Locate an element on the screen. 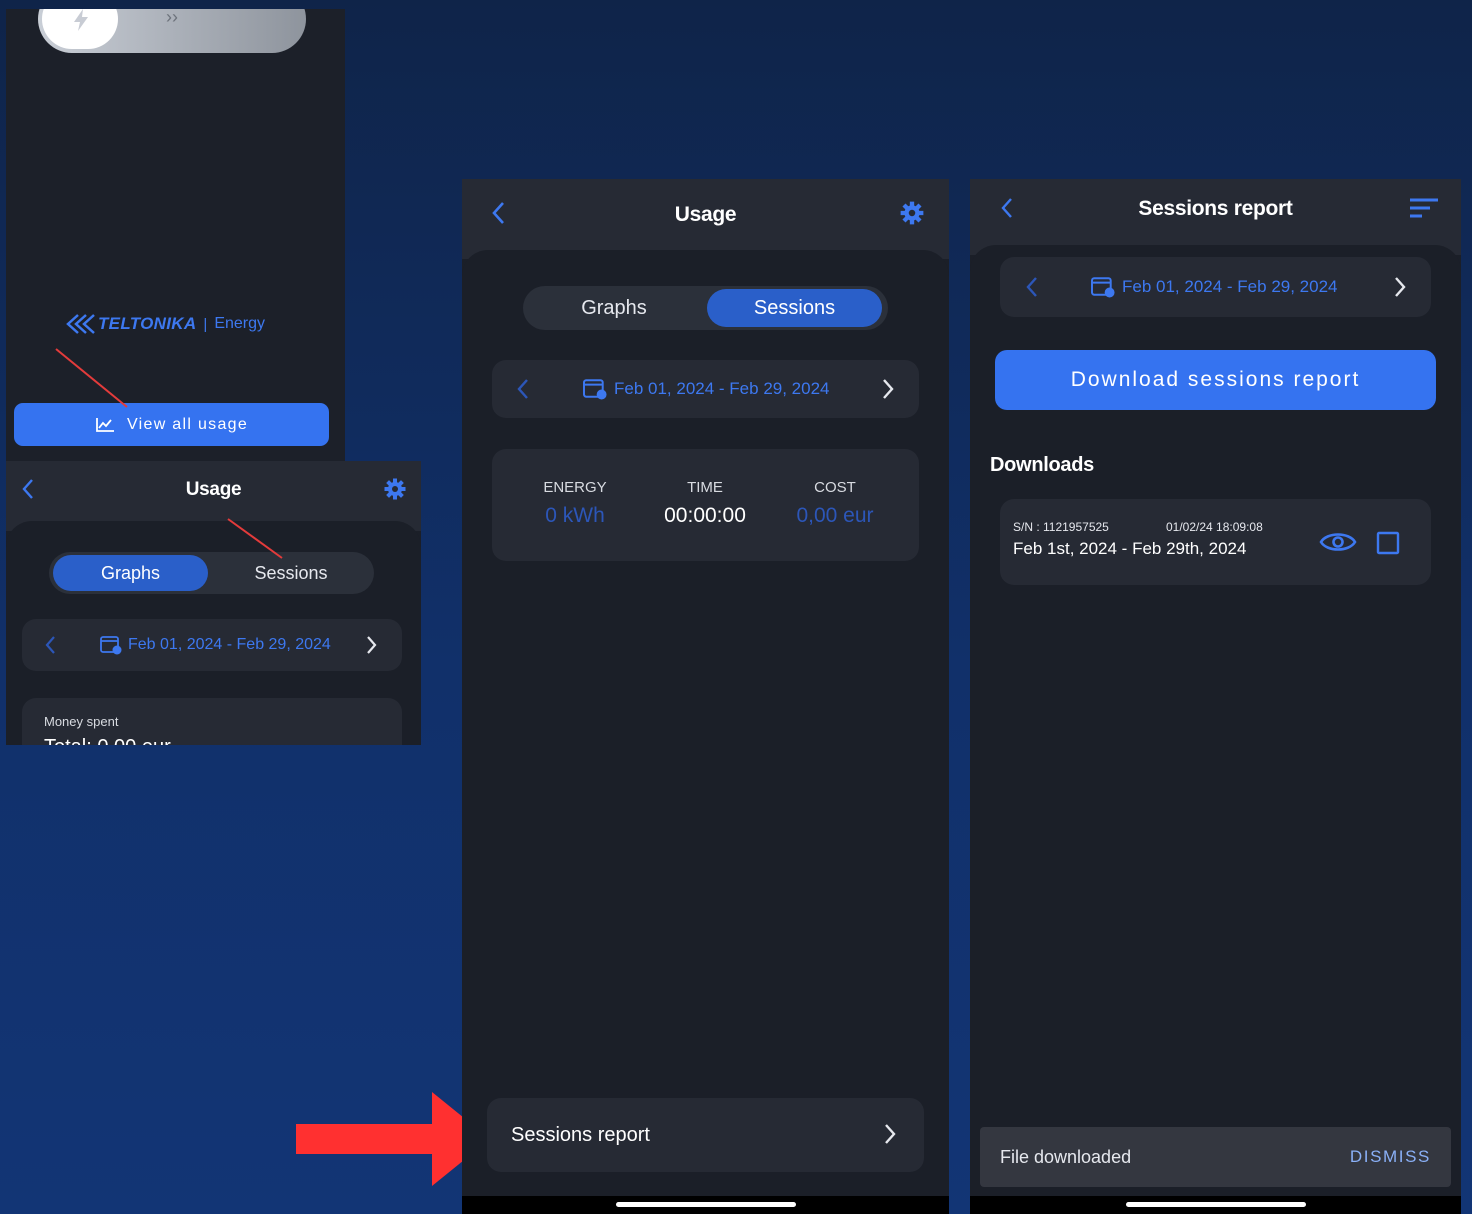 The height and width of the screenshot is (1214, 1472). page-title: Sessions report is located at coordinates (1215, 208).